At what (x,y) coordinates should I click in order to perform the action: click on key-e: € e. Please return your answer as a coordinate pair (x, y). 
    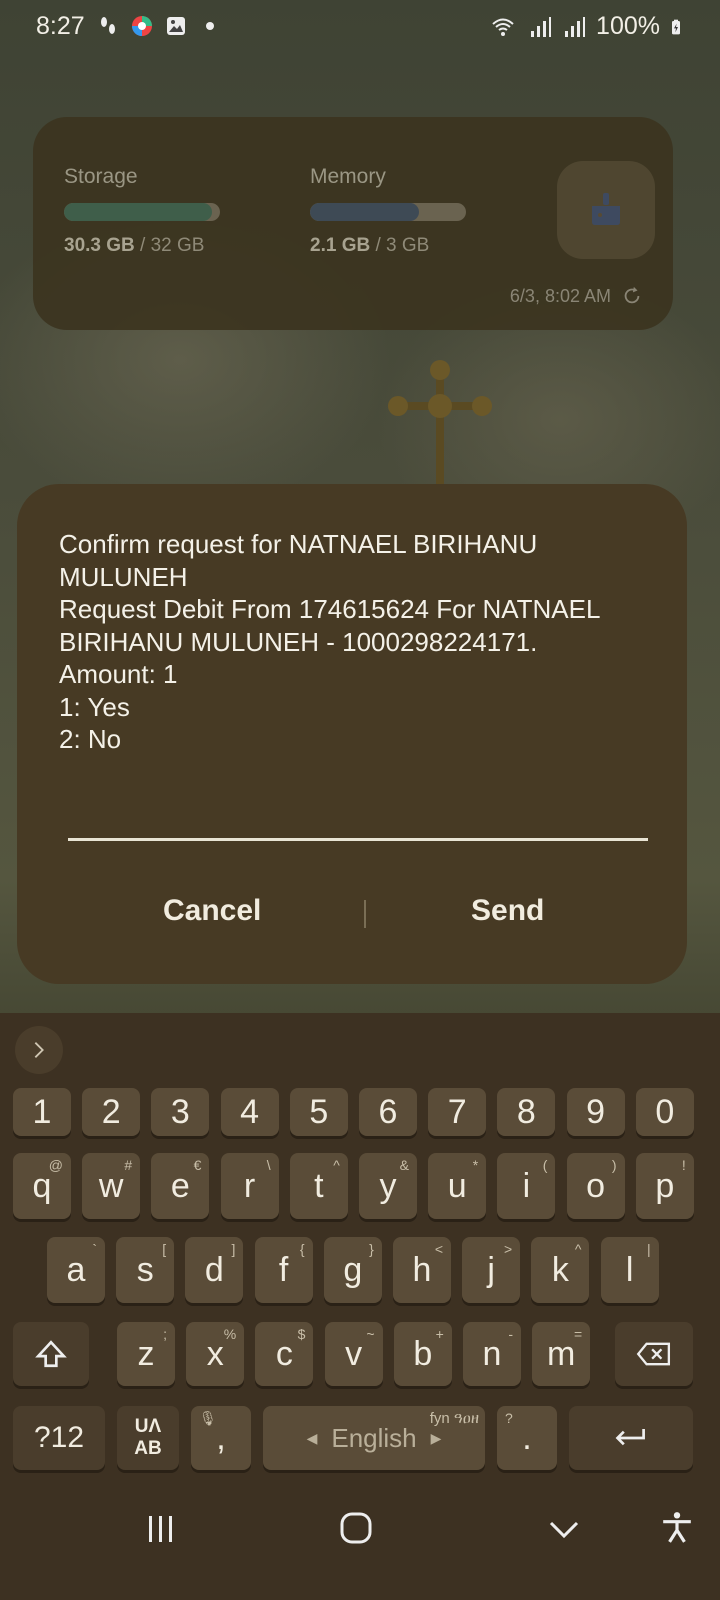
    Looking at the image, I should click on (180, 1186).